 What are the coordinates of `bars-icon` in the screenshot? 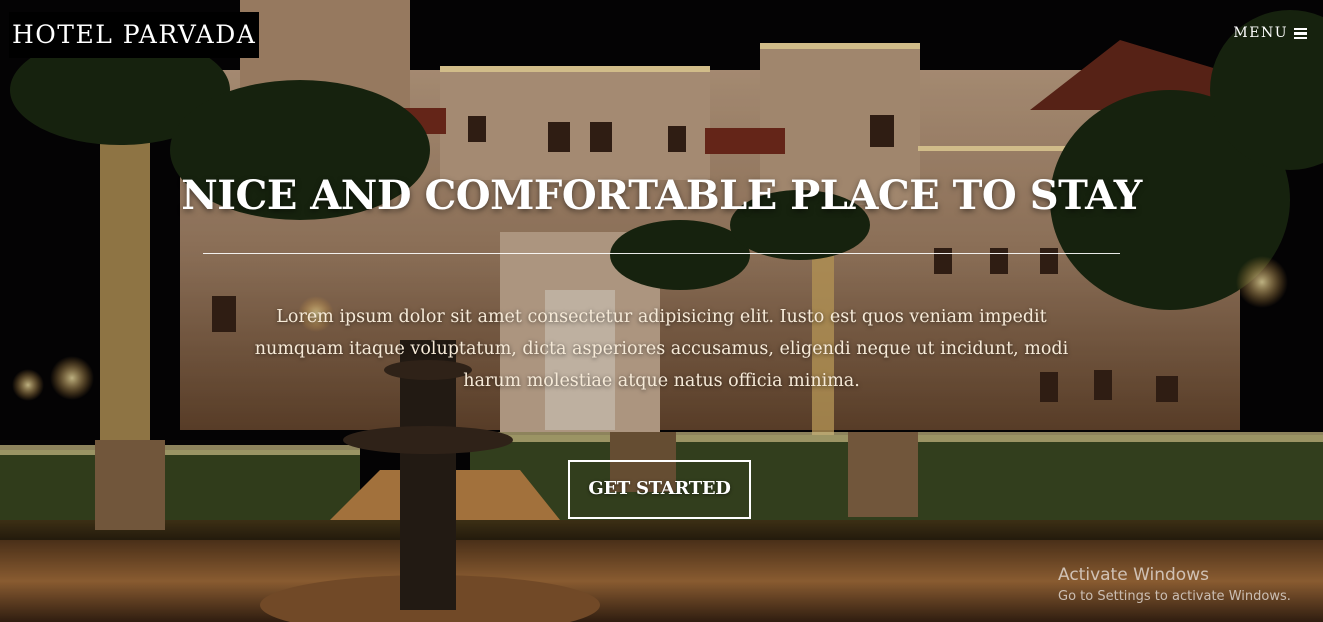 It's located at (1300, 33).